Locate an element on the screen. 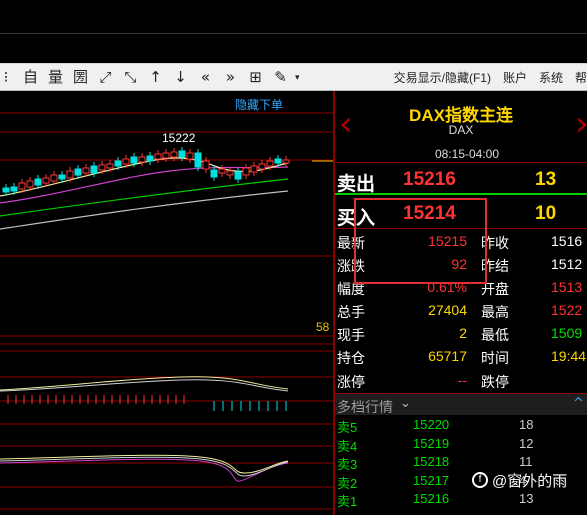 Image resolution: width=587 pixels, height=515 pixels. toolbar-menu: 交易显示/隐藏(F1) 账户 系统 帮 is located at coordinates (484, 77).